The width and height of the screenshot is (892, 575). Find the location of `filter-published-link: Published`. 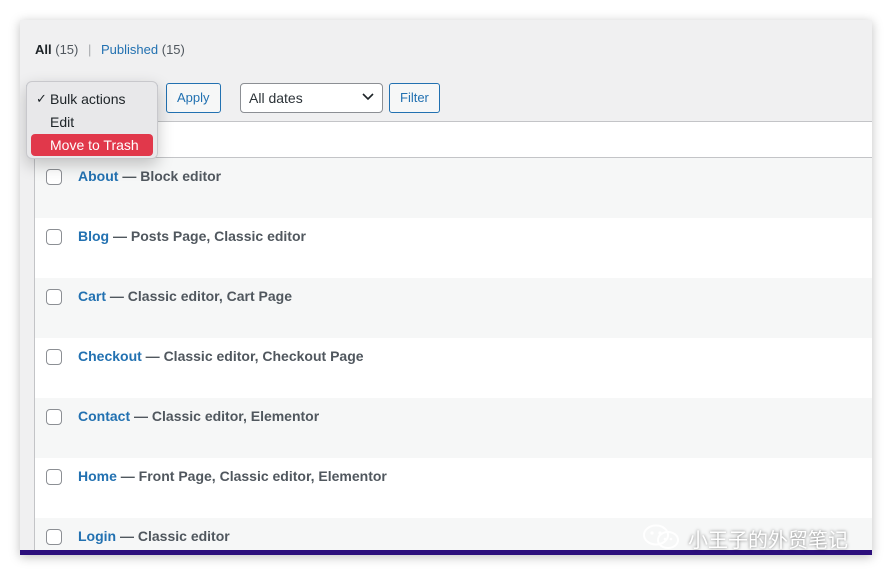

filter-published-link: Published is located at coordinates (129, 49).